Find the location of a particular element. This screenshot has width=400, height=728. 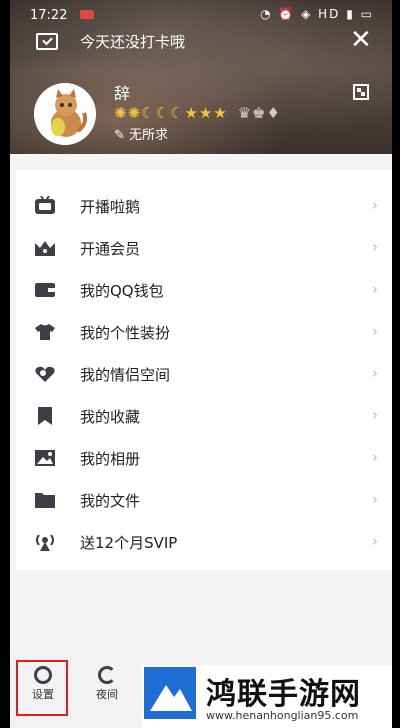

avatar is located at coordinates (65, 114).